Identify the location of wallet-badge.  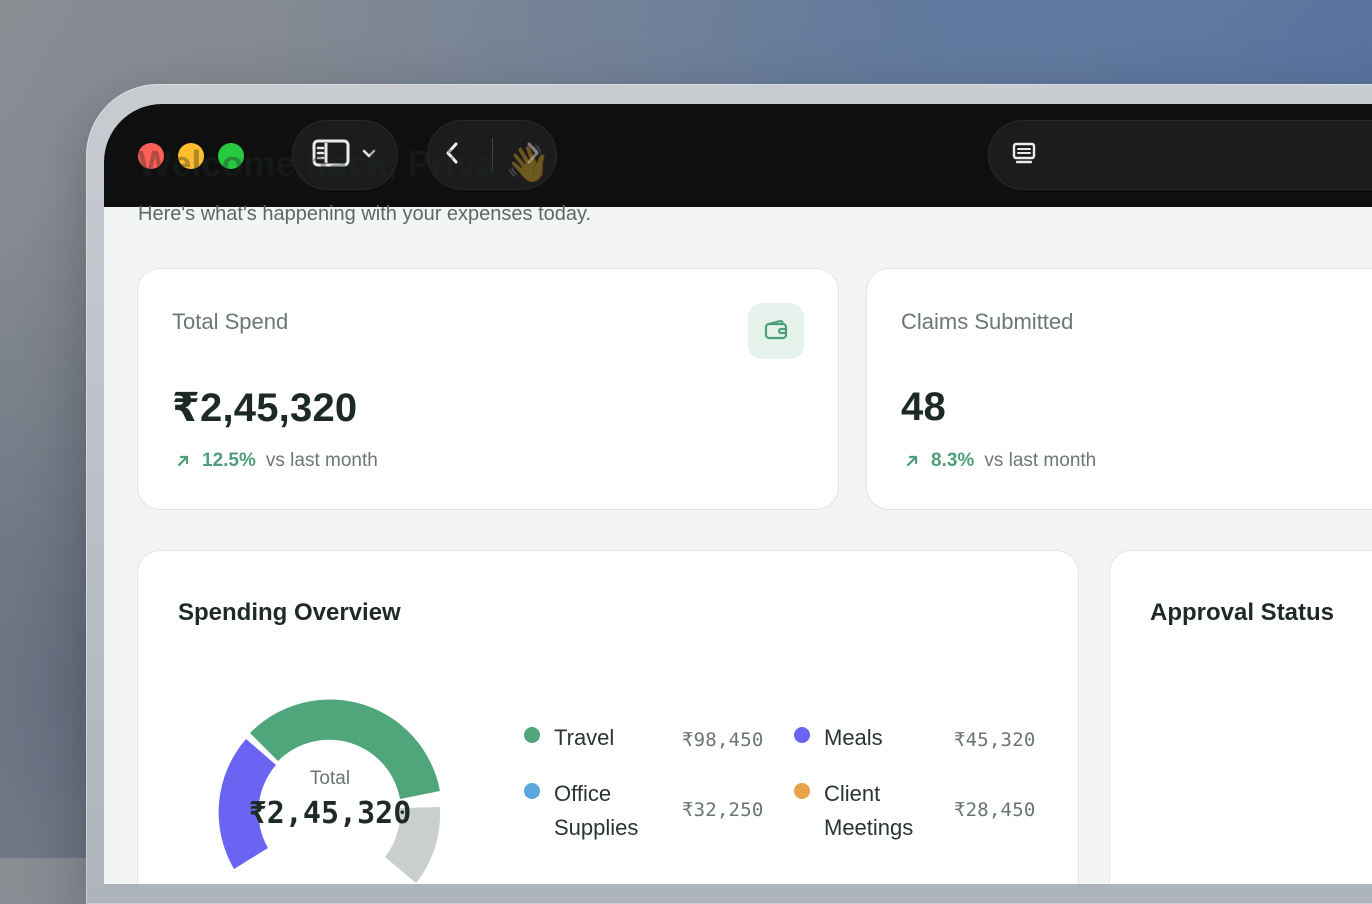
(776, 331).